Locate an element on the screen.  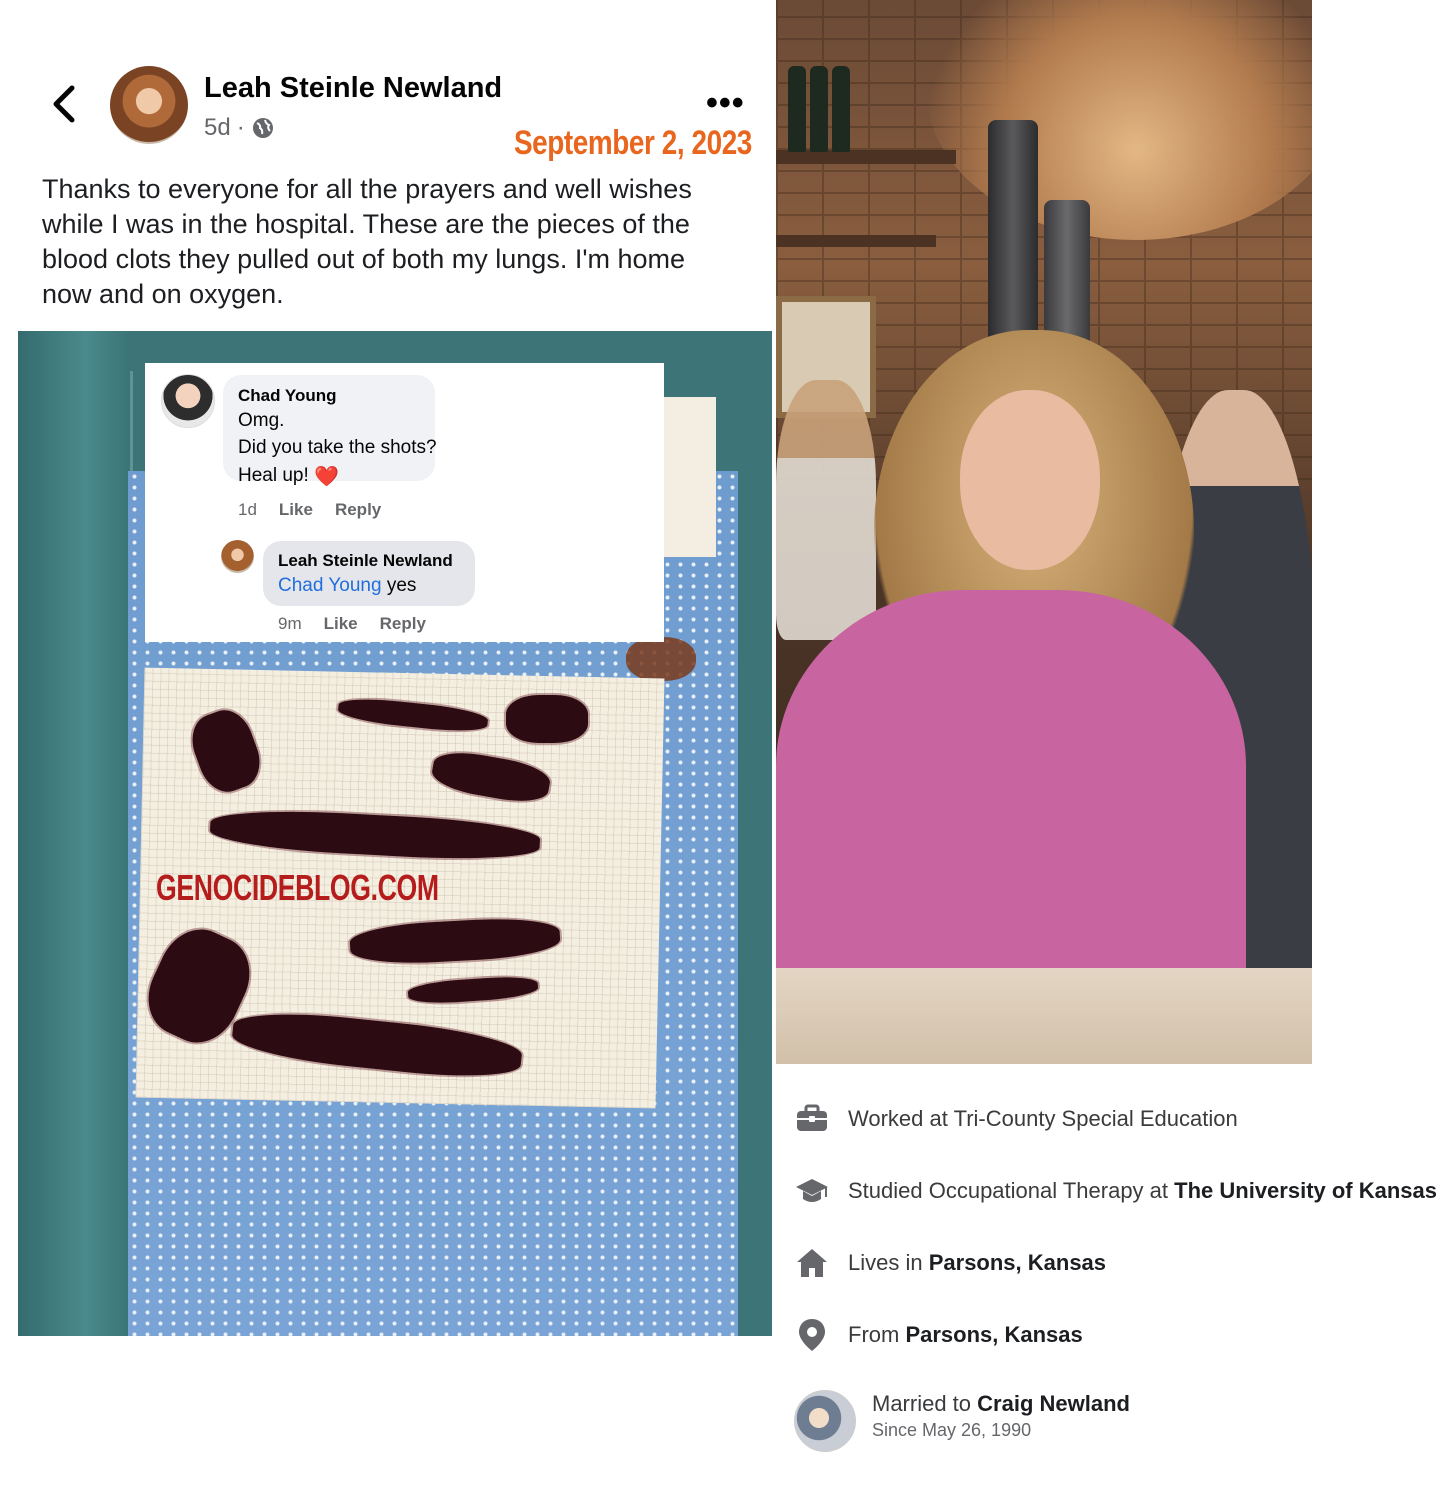
about-lives-text: Lives in Parsons, Kansas is located at coordinates (977, 1263).